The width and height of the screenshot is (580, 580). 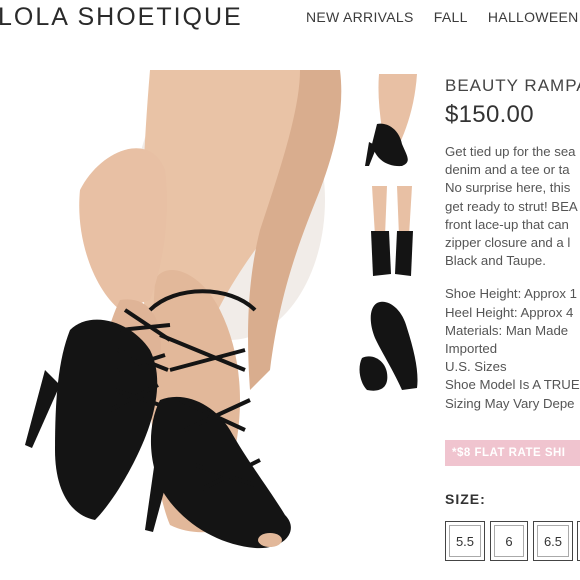 I want to click on spec-line: Imported, so click(x=471, y=349).